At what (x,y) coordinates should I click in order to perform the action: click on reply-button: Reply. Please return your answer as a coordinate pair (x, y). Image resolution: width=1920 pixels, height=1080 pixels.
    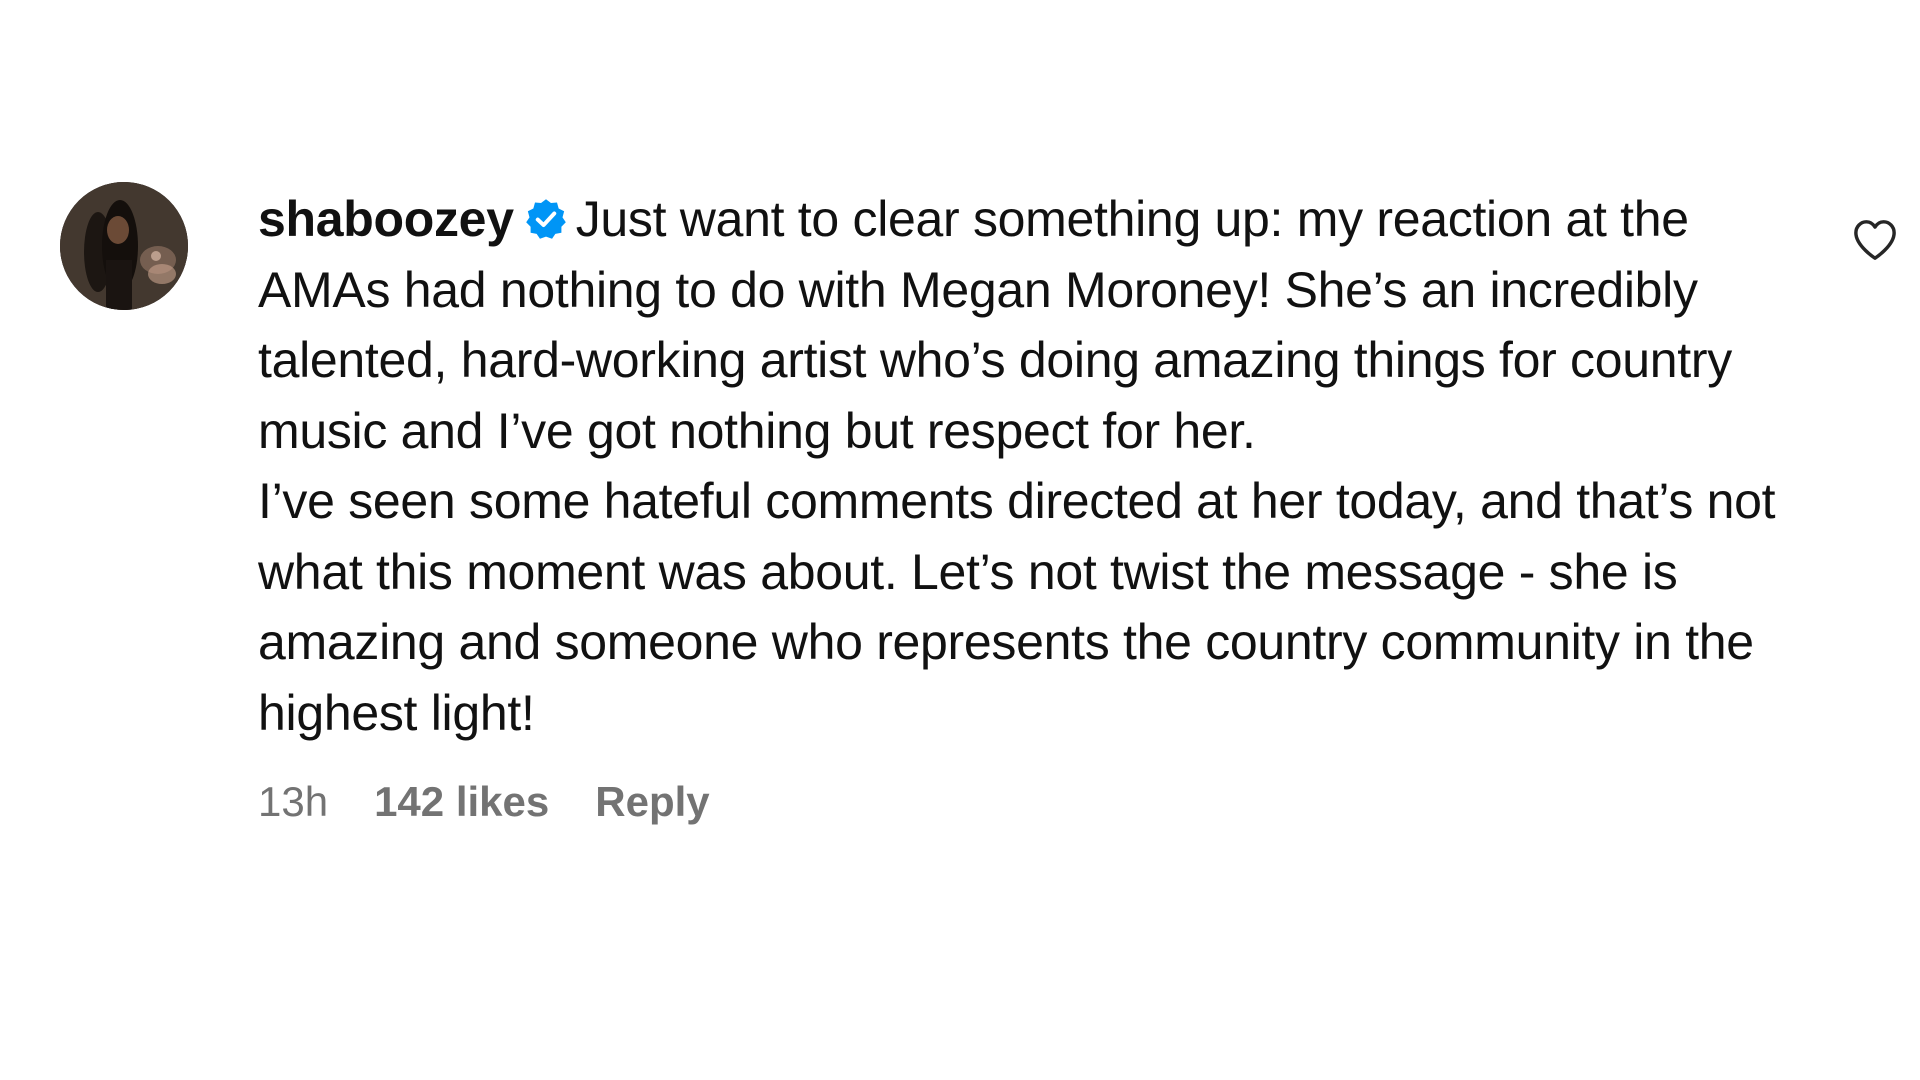
    Looking at the image, I should click on (652, 802).